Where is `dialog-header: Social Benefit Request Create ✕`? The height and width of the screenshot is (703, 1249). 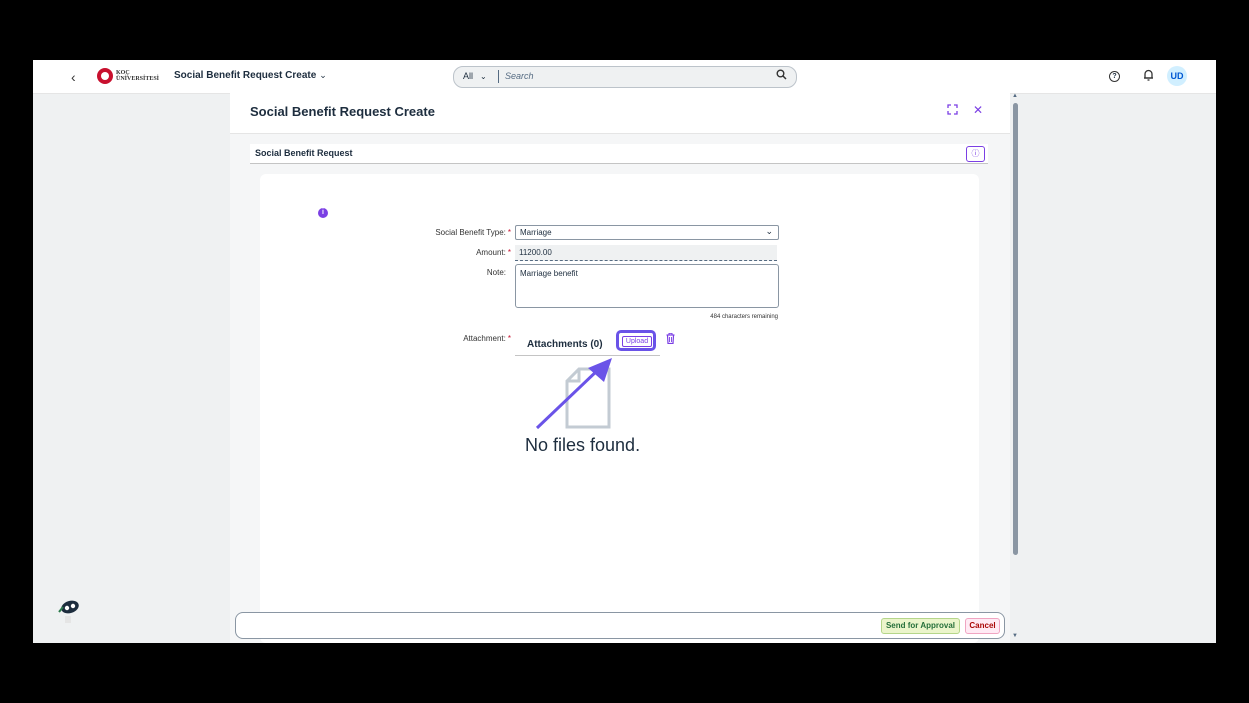 dialog-header: Social Benefit Request Create ✕ is located at coordinates (620, 113).